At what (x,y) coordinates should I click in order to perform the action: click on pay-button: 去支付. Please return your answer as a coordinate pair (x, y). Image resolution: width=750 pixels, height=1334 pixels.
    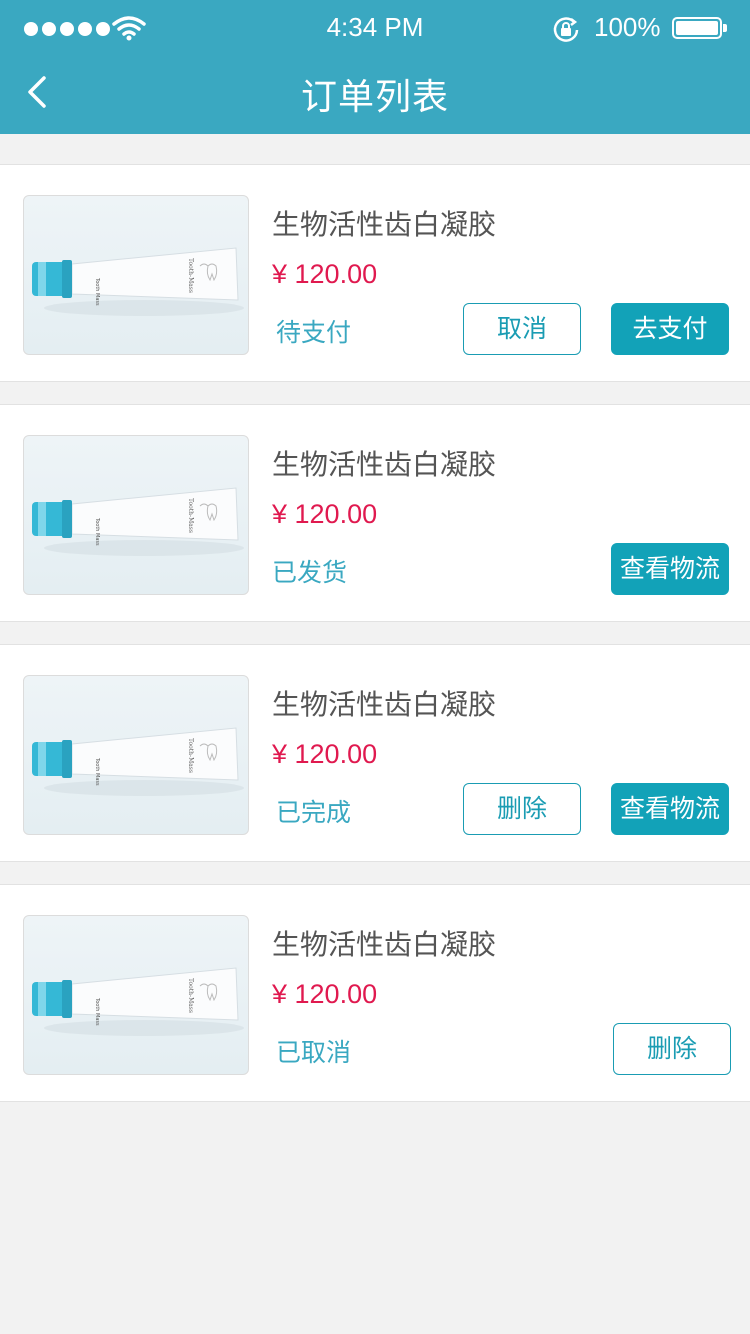
    Looking at the image, I should click on (670, 329).